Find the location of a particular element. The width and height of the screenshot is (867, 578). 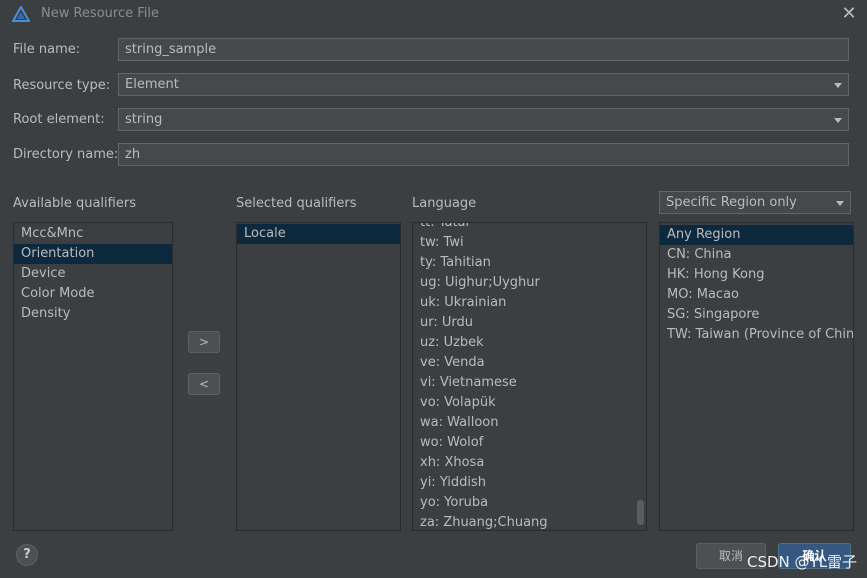

list-item: Density is located at coordinates (93, 314).